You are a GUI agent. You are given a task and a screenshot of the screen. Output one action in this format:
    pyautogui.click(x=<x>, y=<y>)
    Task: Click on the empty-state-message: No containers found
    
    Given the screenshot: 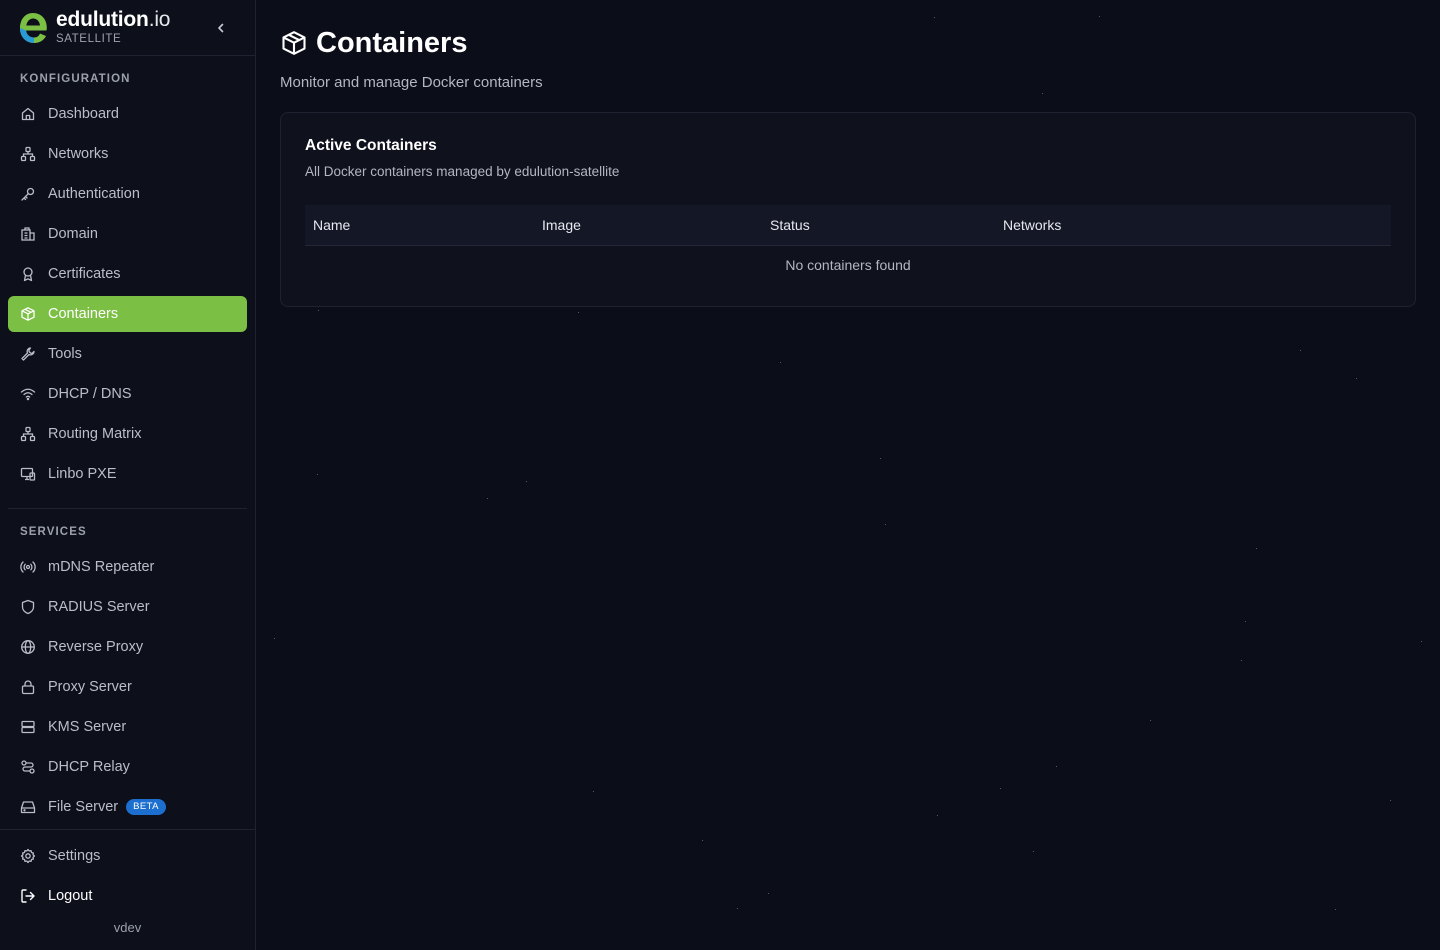 What is the action you would take?
    pyautogui.click(x=848, y=264)
    